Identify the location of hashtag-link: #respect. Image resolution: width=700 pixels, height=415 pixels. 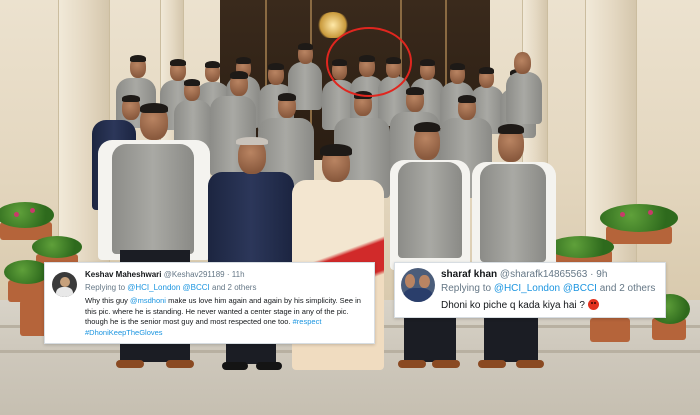
(307, 321).